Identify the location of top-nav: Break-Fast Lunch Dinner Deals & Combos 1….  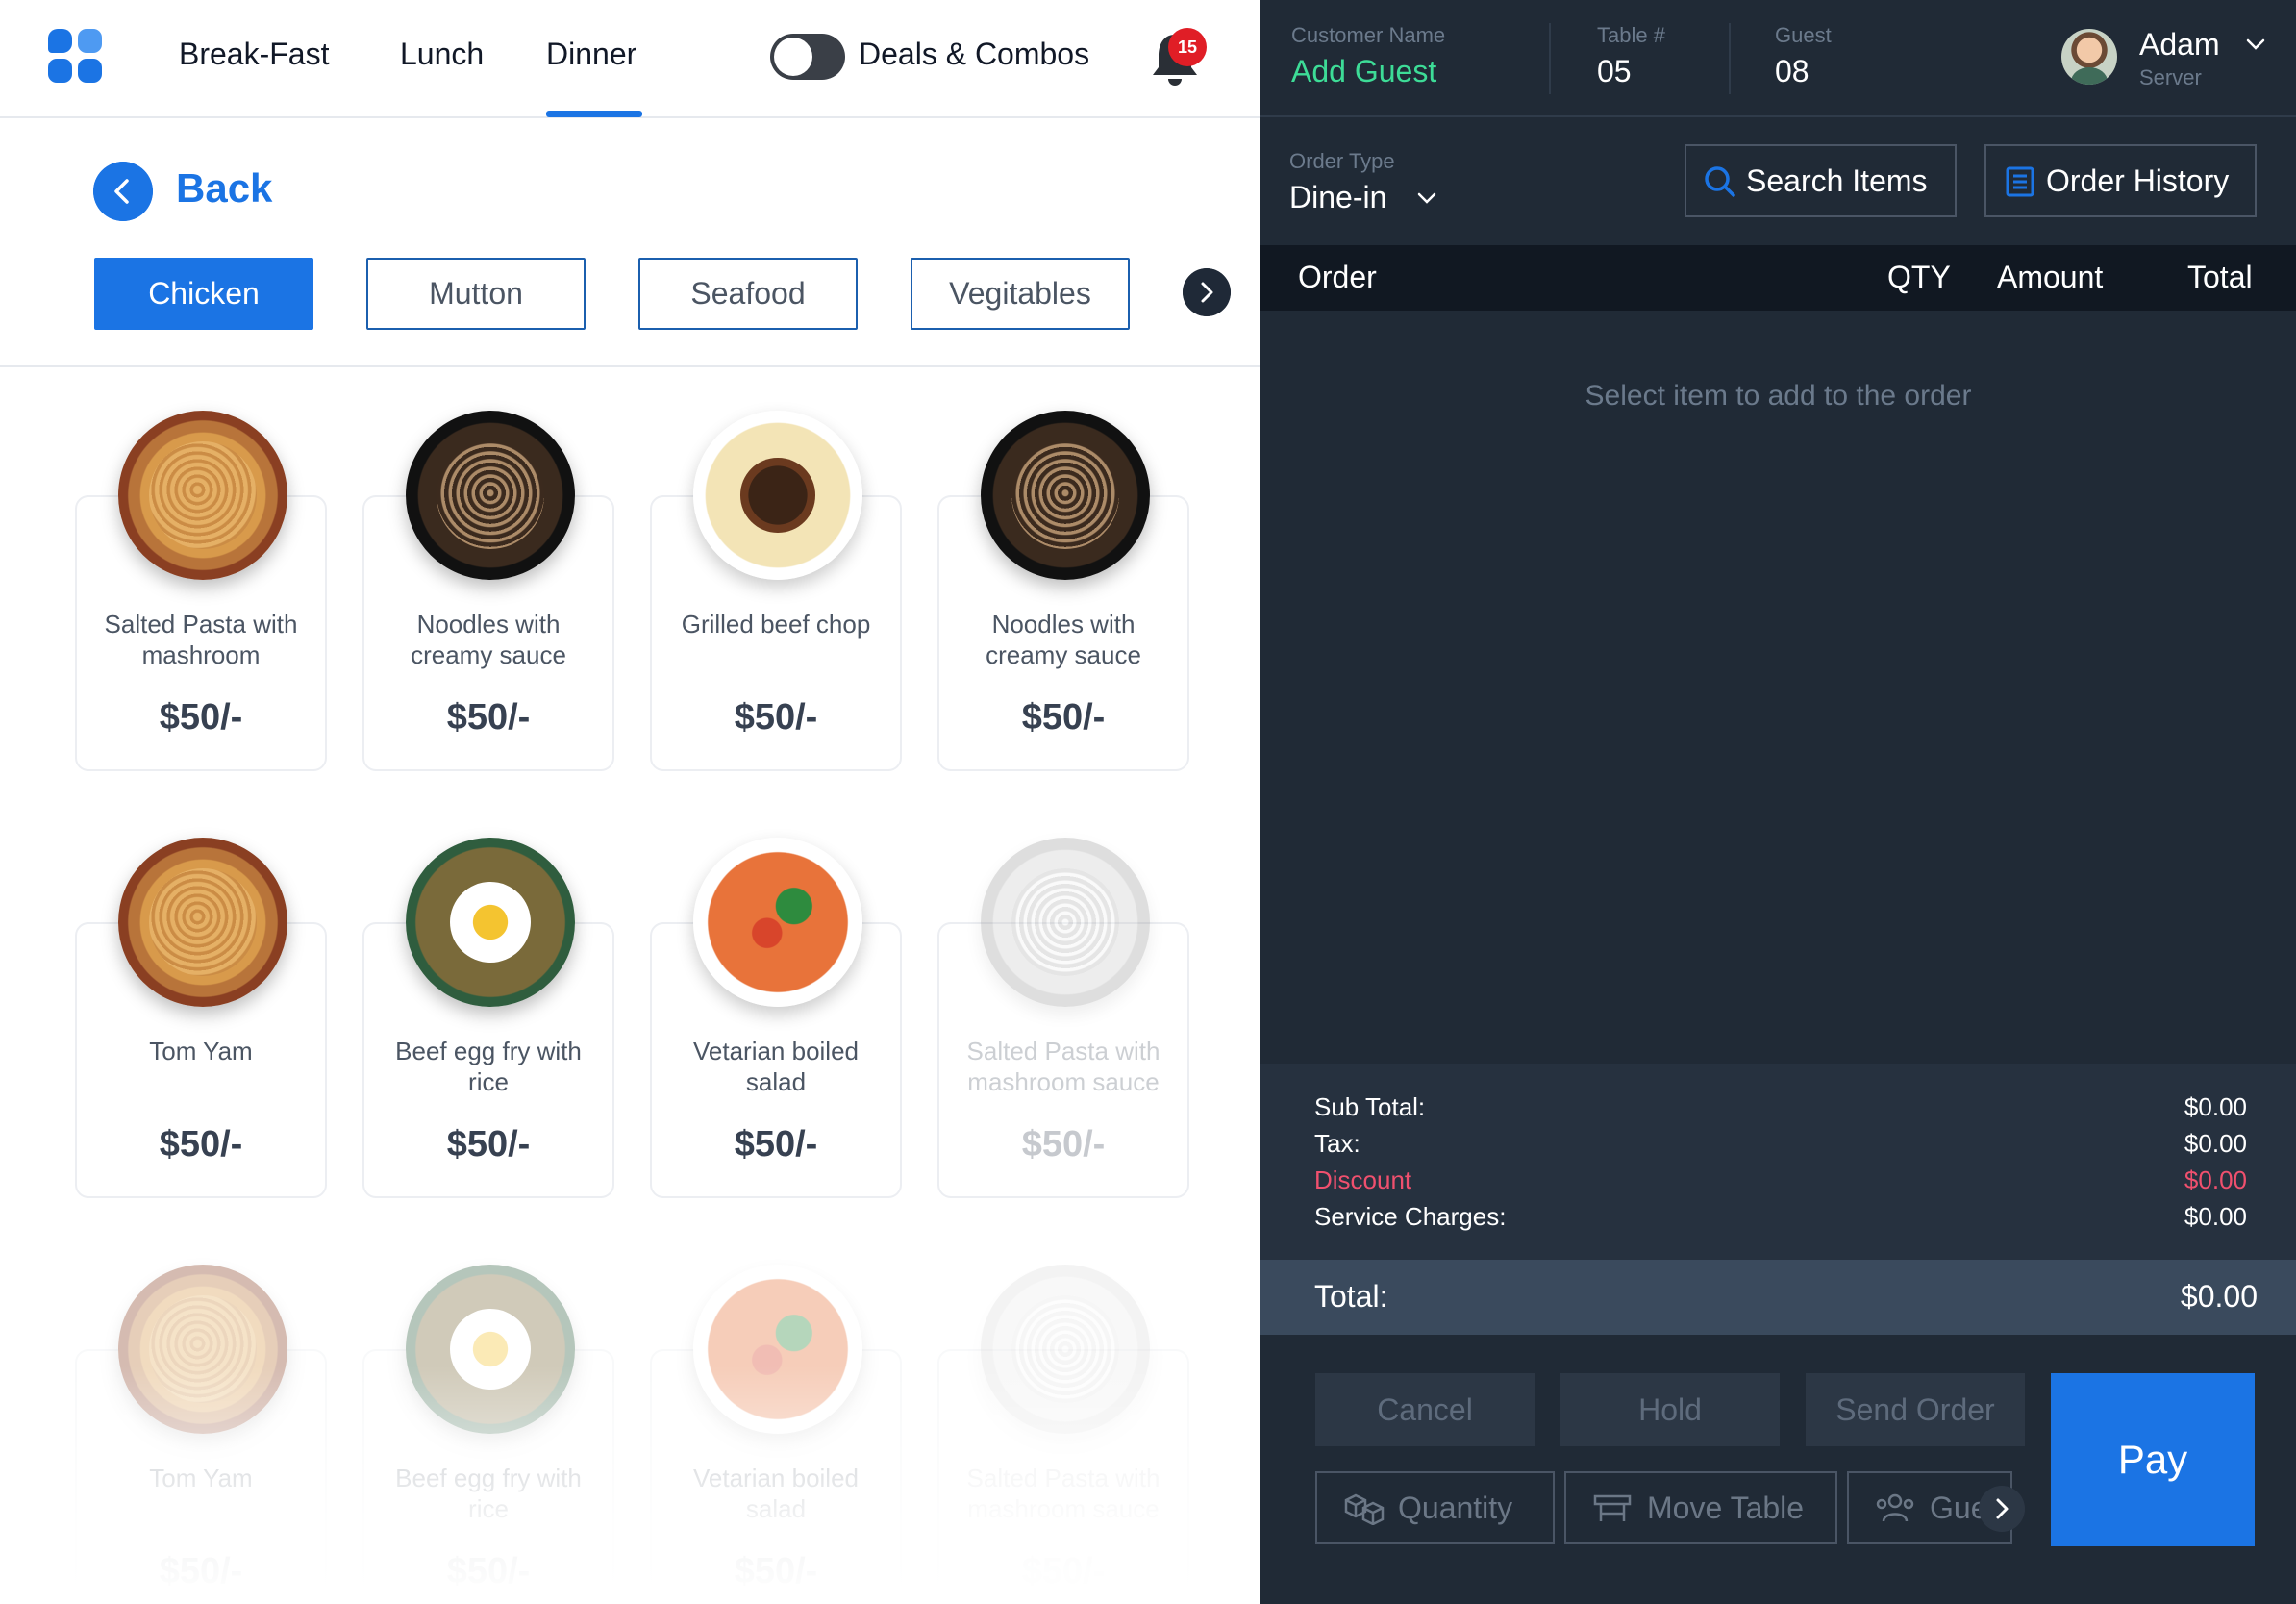
(630, 59).